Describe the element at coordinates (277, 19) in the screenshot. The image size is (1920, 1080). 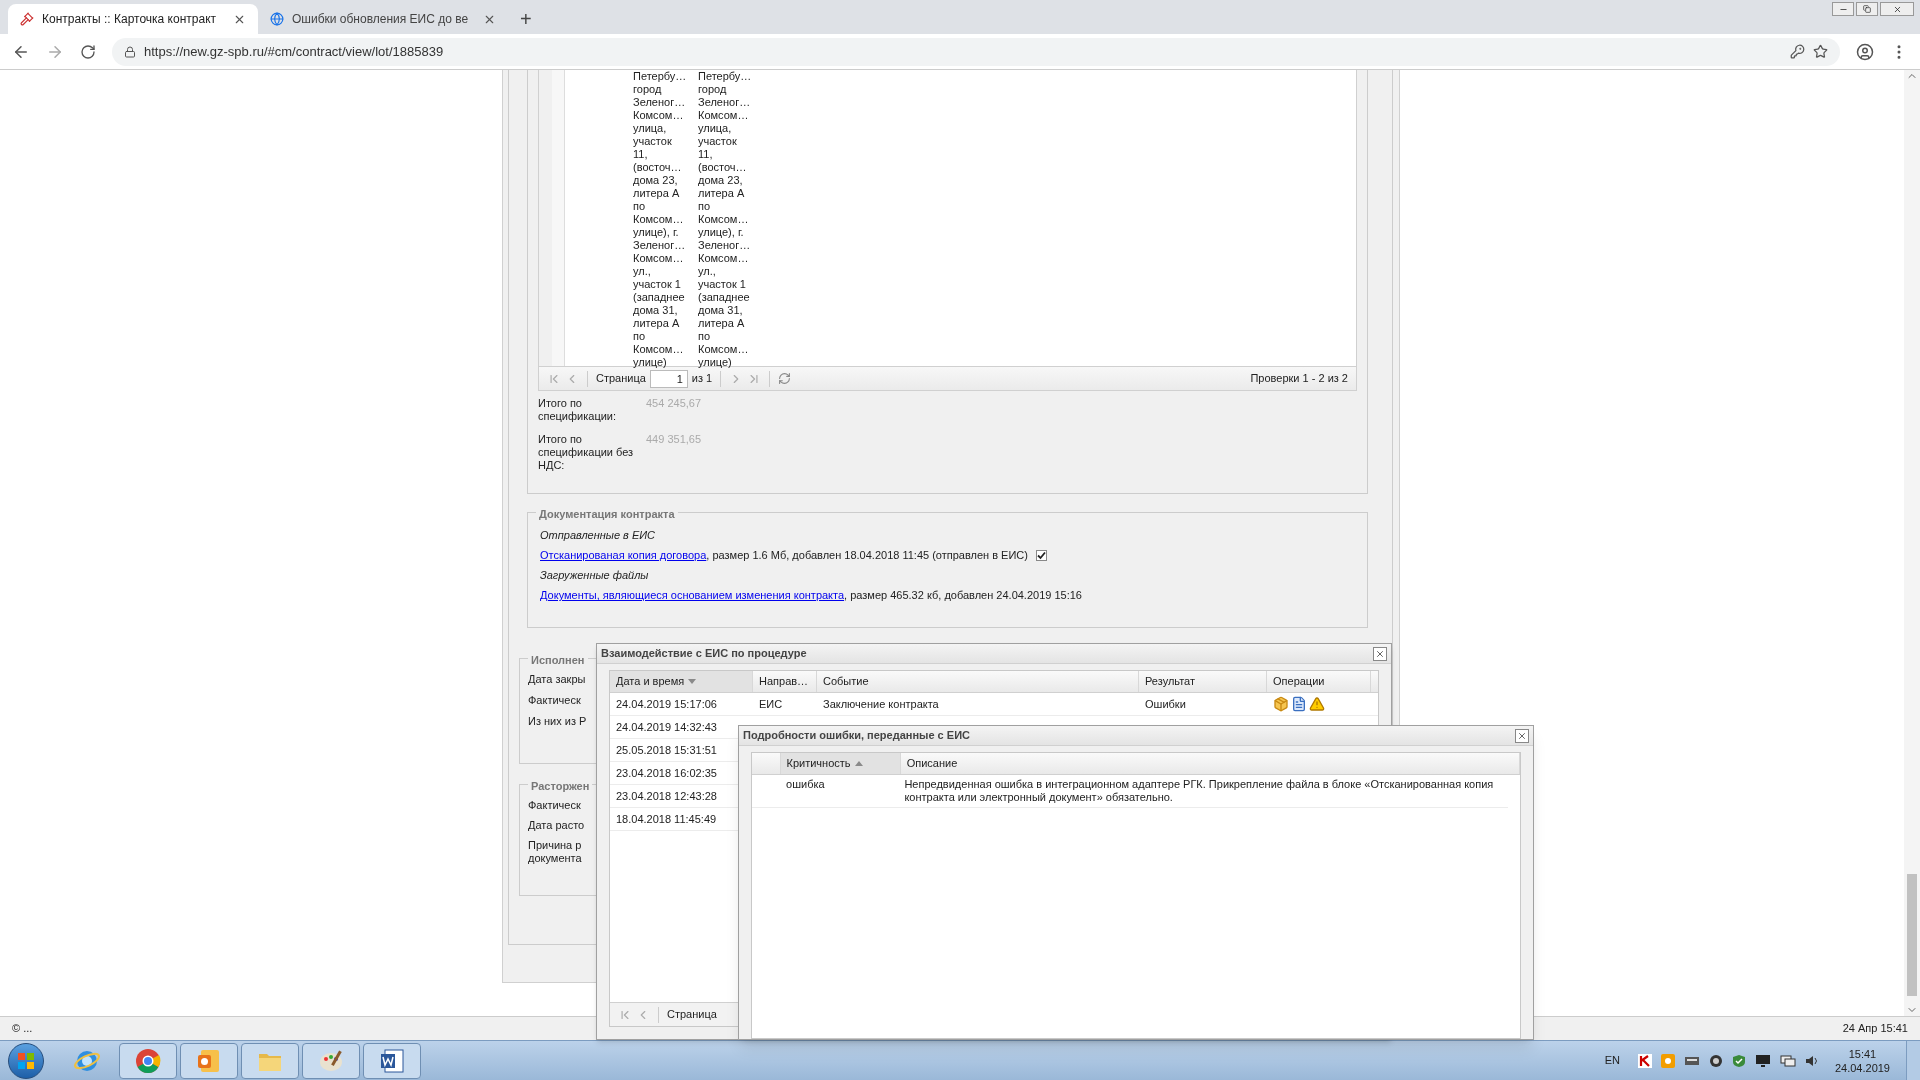
I see `globe-icon` at that location.